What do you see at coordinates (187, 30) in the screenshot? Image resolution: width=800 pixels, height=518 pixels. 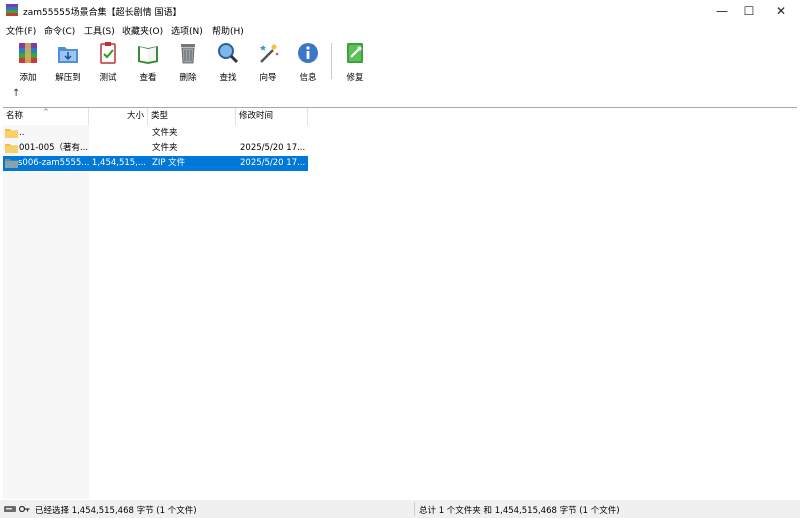 I see `menu-options: 选项(N)` at bounding box center [187, 30].